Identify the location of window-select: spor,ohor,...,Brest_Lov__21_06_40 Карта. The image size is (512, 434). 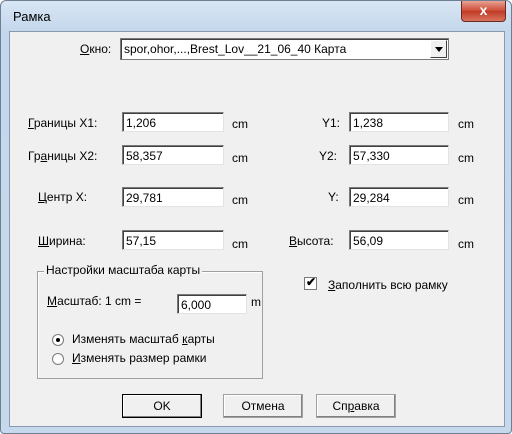
(284, 49).